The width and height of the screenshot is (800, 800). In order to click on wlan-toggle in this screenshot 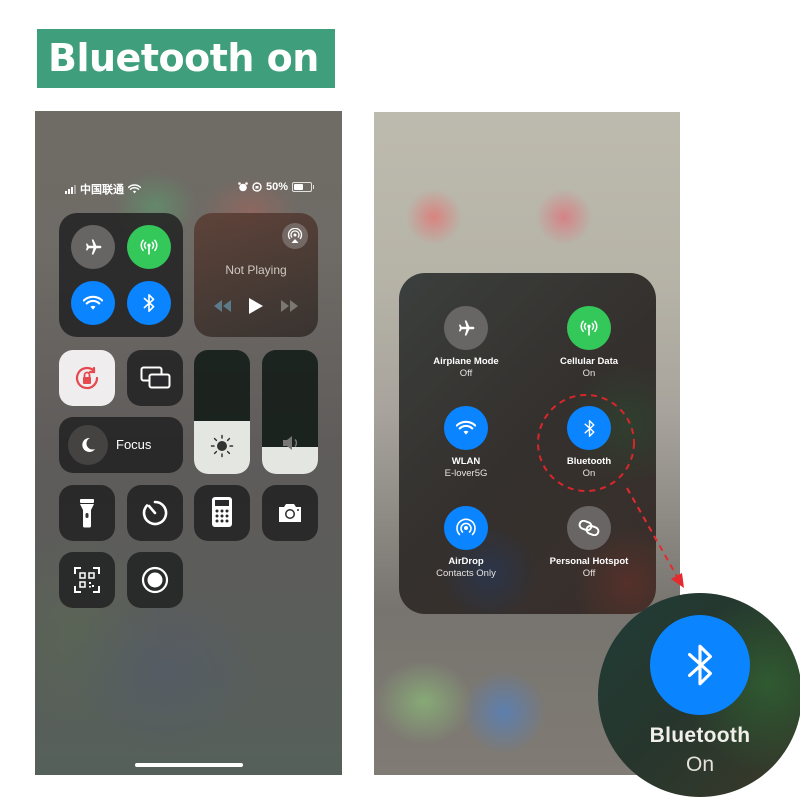, I will do `click(93, 303)`.